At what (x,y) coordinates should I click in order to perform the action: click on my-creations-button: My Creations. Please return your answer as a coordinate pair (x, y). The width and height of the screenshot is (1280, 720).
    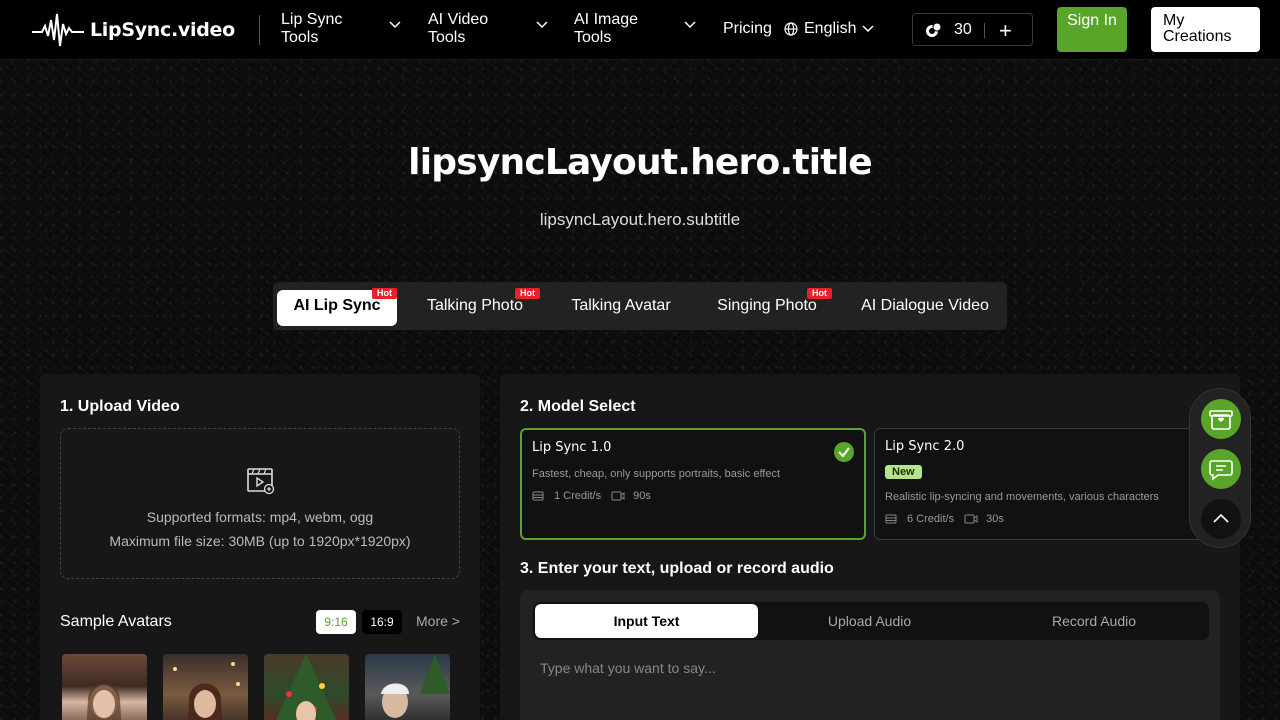
    Looking at the image, I should click on (1205, 29).